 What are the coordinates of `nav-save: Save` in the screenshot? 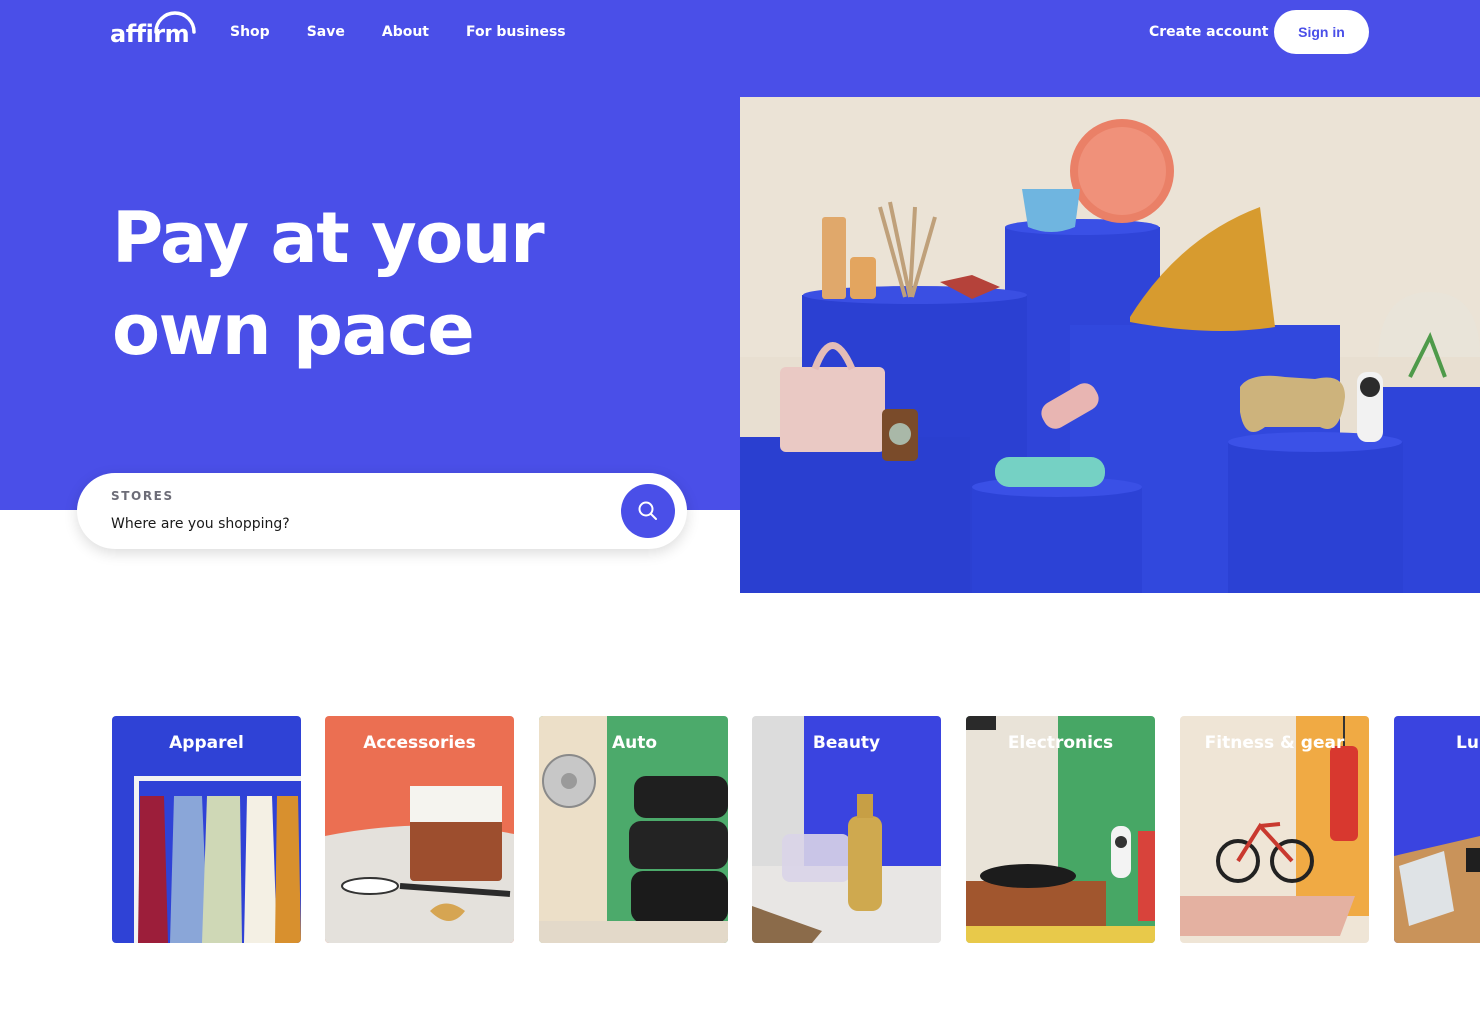 It's located at (326, 32).